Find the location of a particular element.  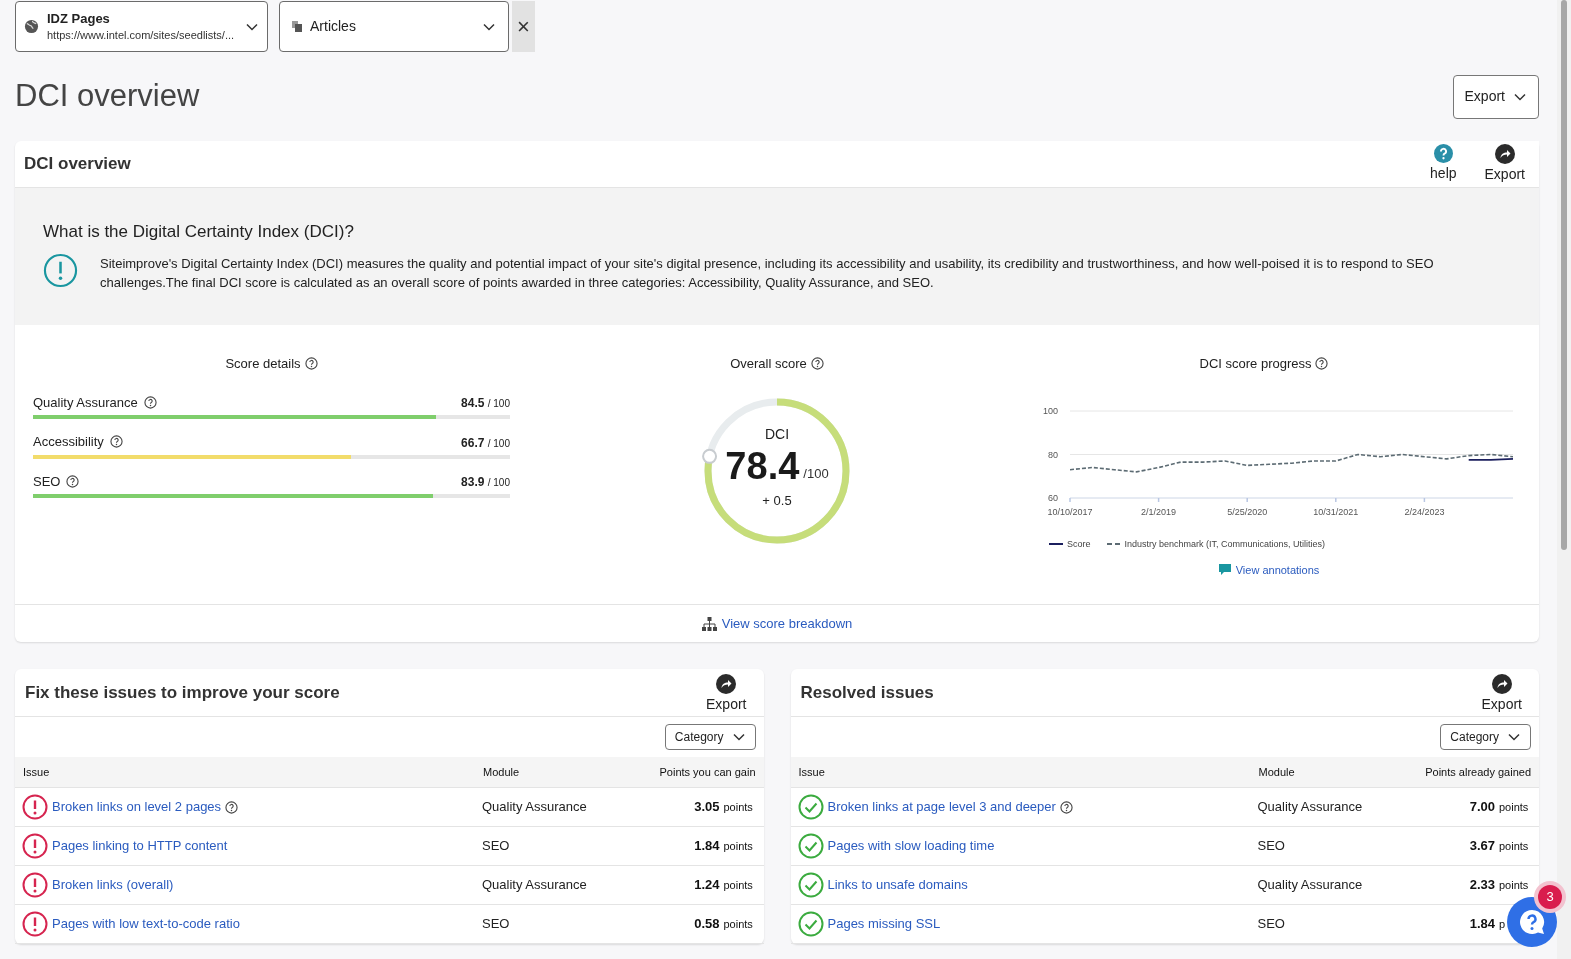

section-title: DCI score progress is located at coordinates (1255, 364).